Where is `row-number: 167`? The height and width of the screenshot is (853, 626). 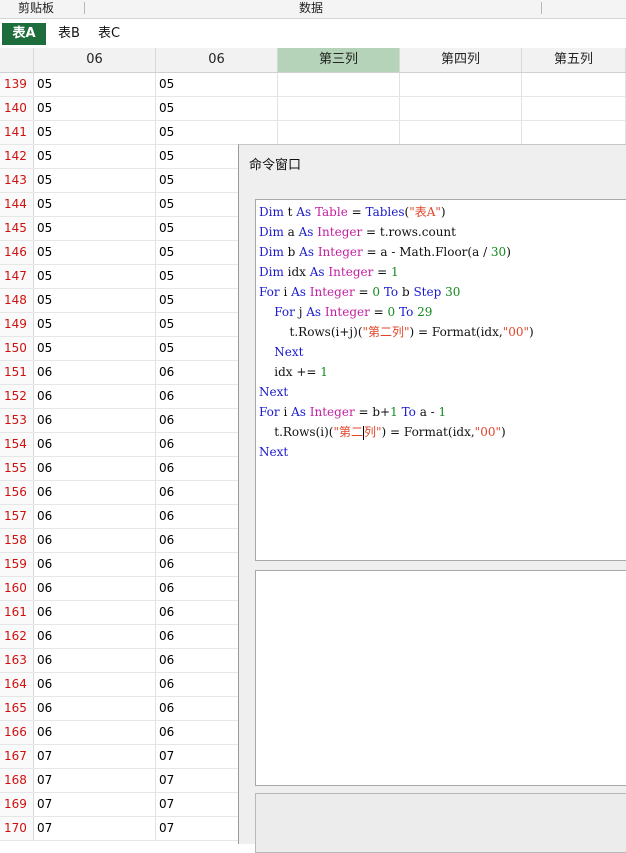 row-number: 167 is located at coordinates (17, 756).